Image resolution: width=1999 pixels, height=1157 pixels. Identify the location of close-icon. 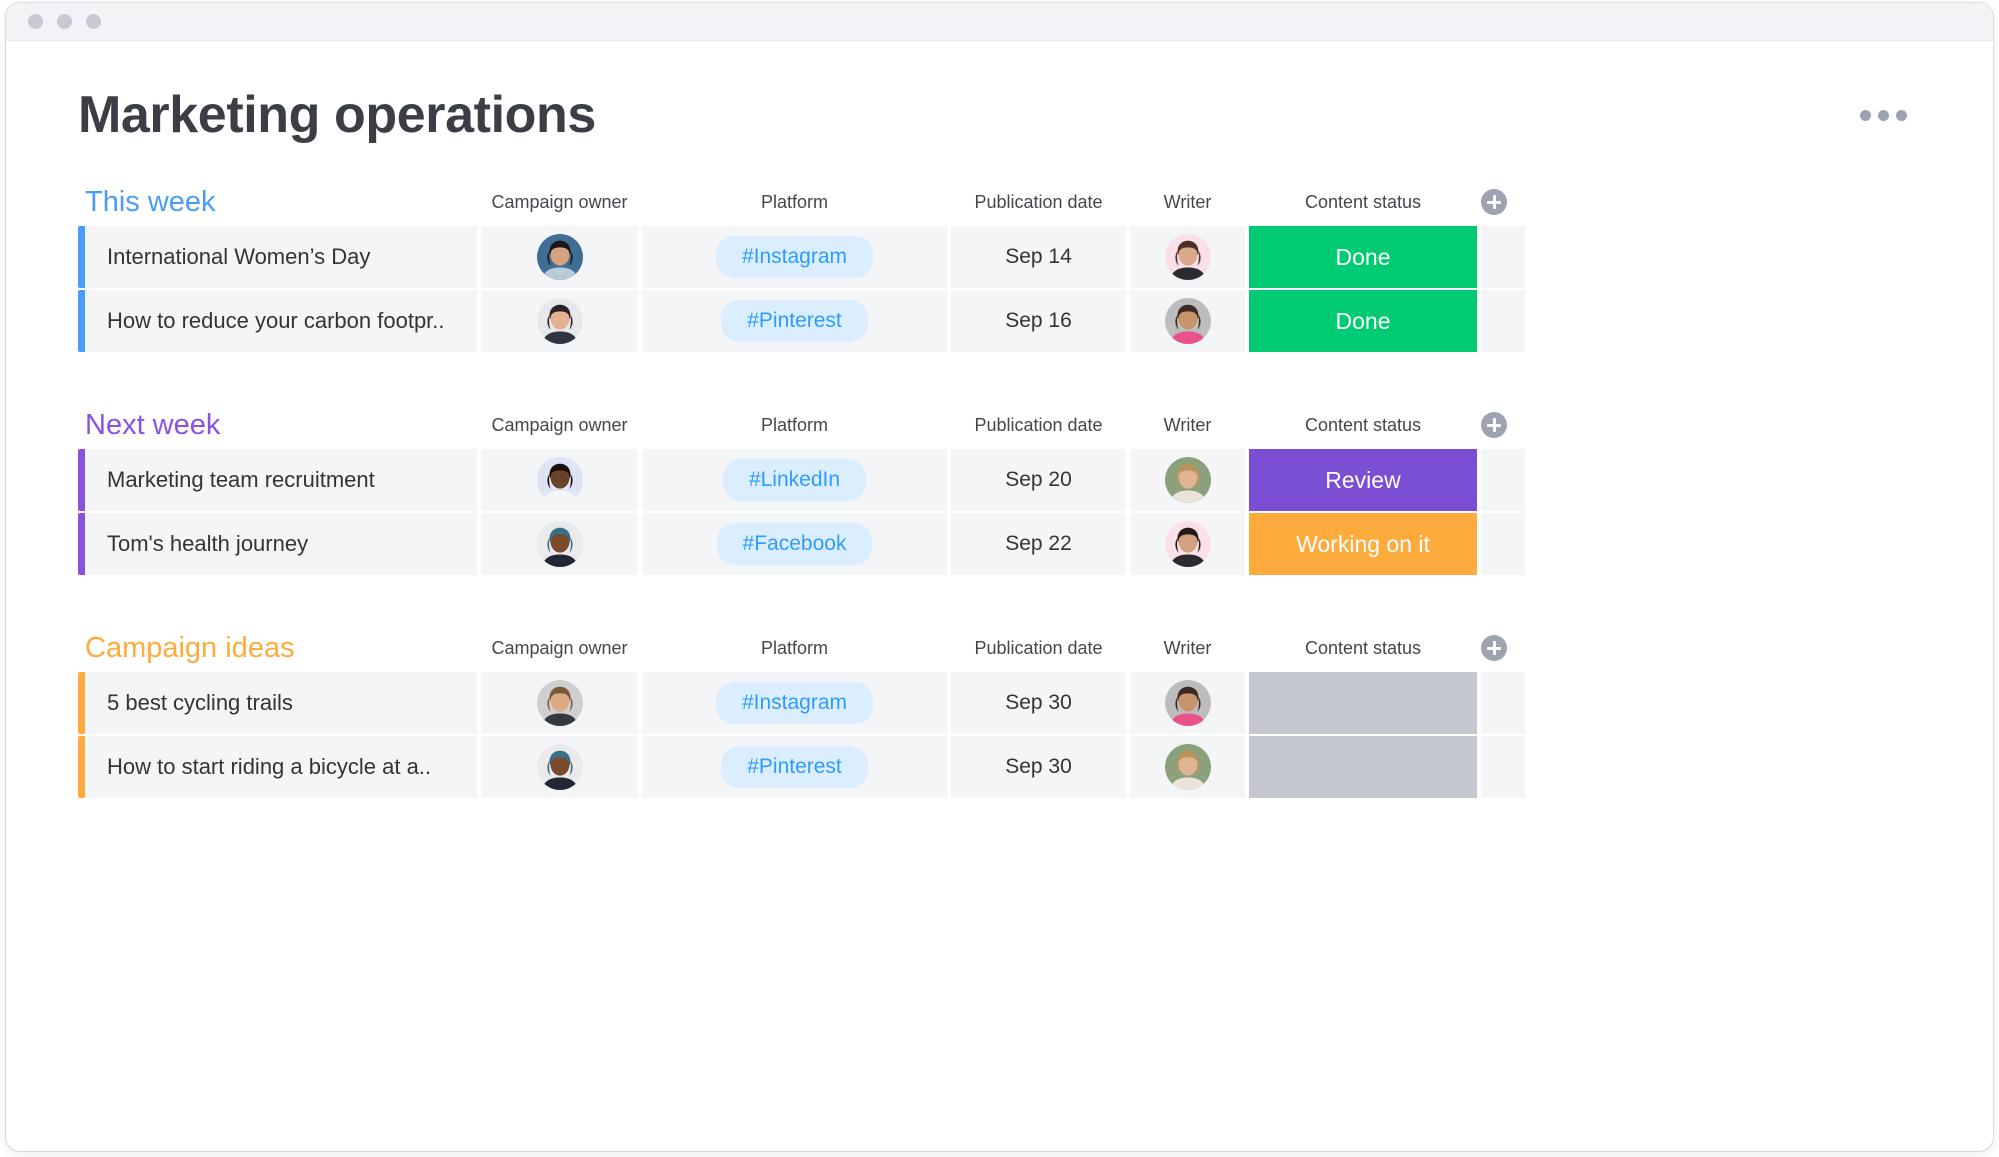
(35, 21).